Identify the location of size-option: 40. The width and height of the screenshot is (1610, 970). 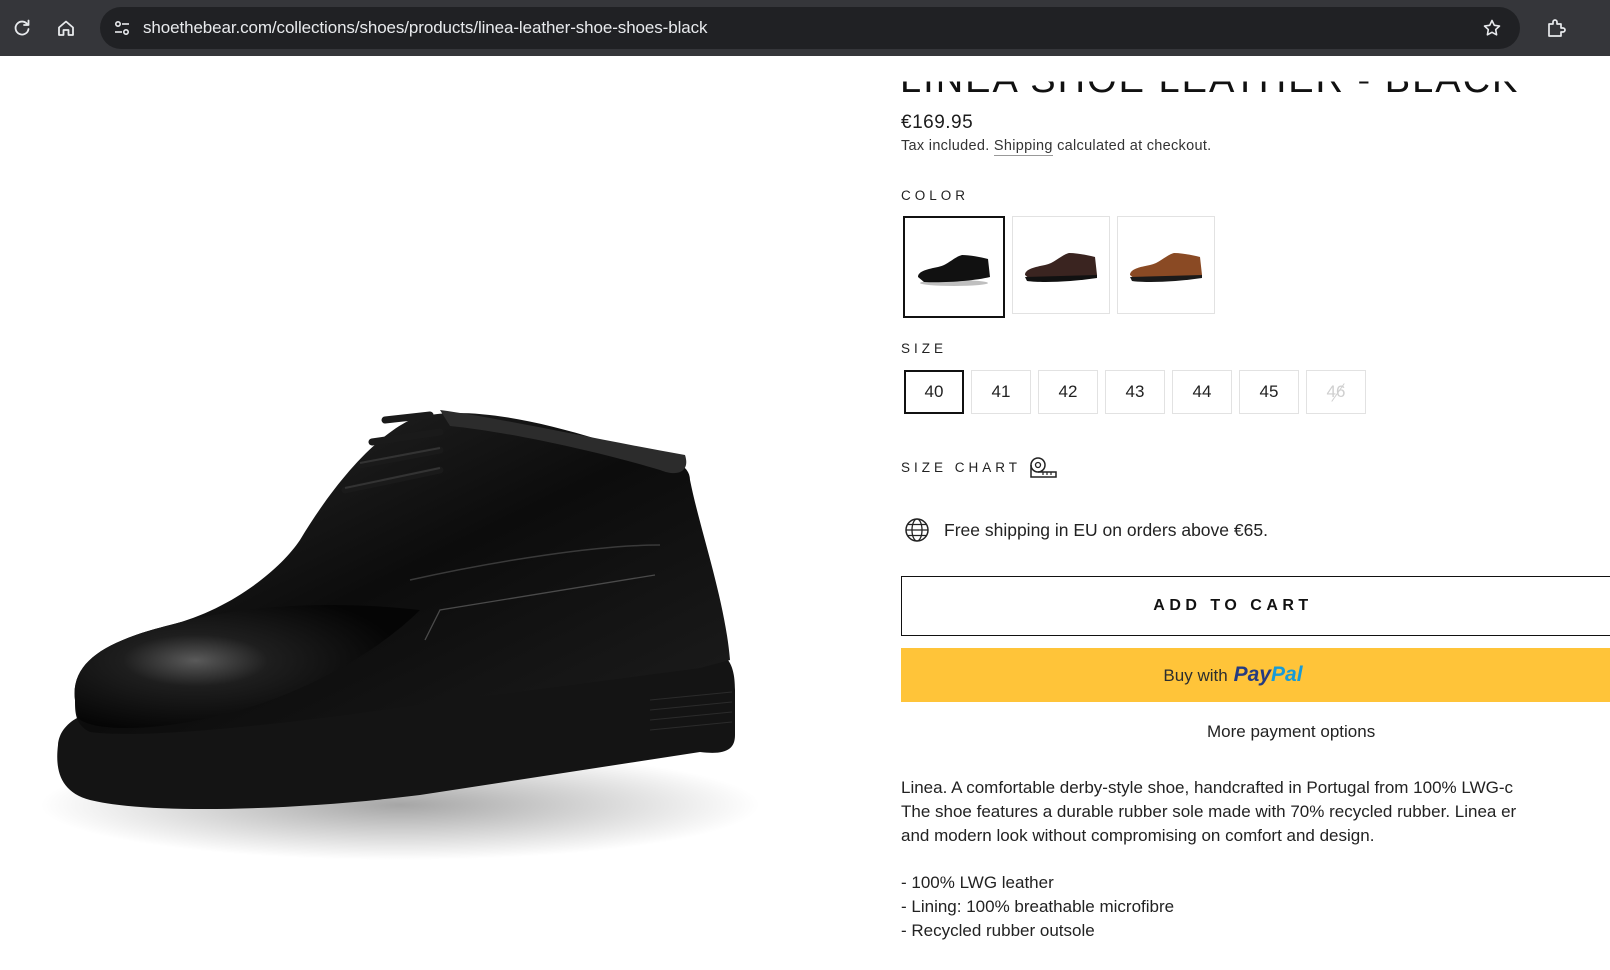
(934, 392).